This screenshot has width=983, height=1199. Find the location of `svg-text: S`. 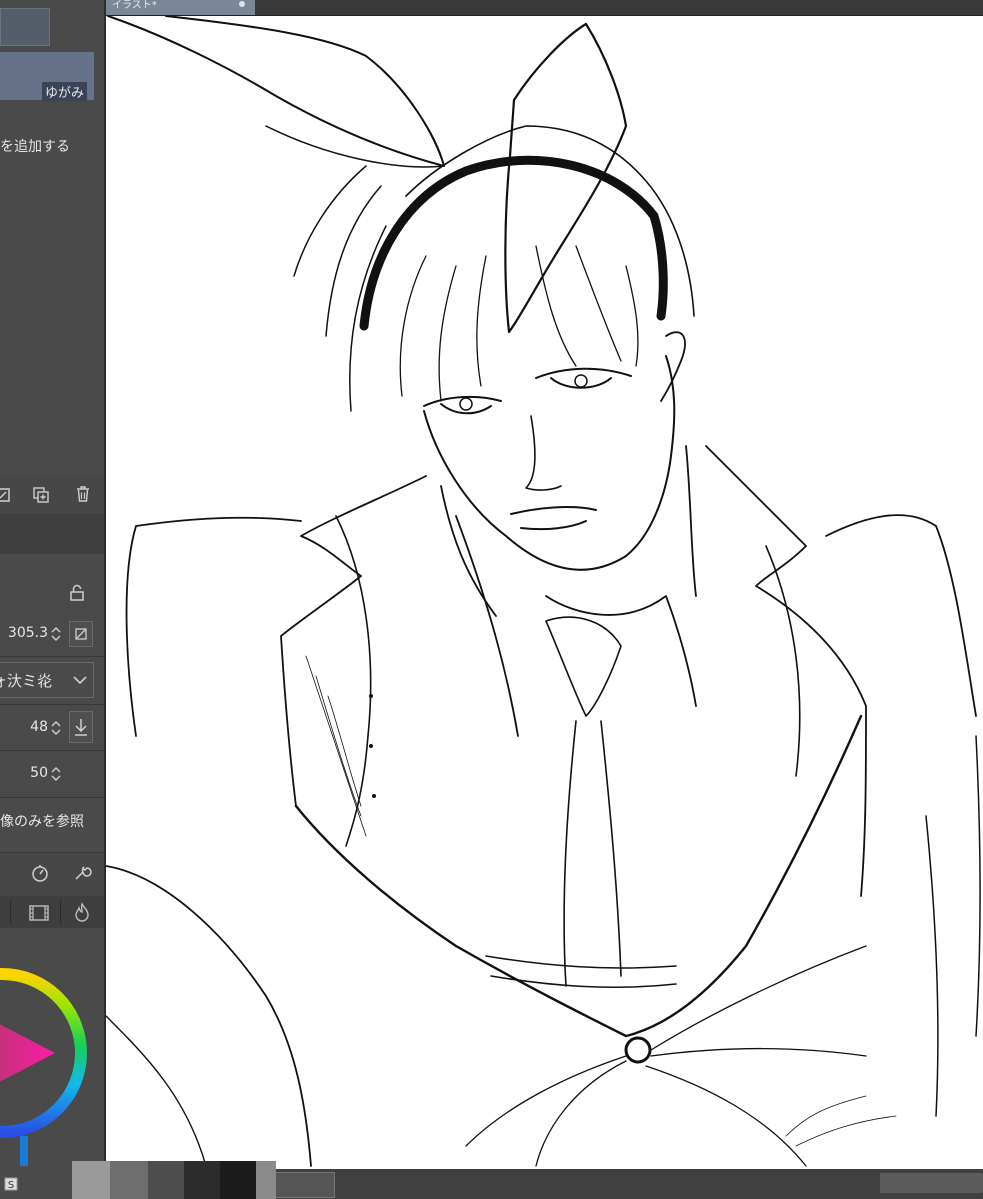

svg-text: S is located at coordinates (11, 1185).